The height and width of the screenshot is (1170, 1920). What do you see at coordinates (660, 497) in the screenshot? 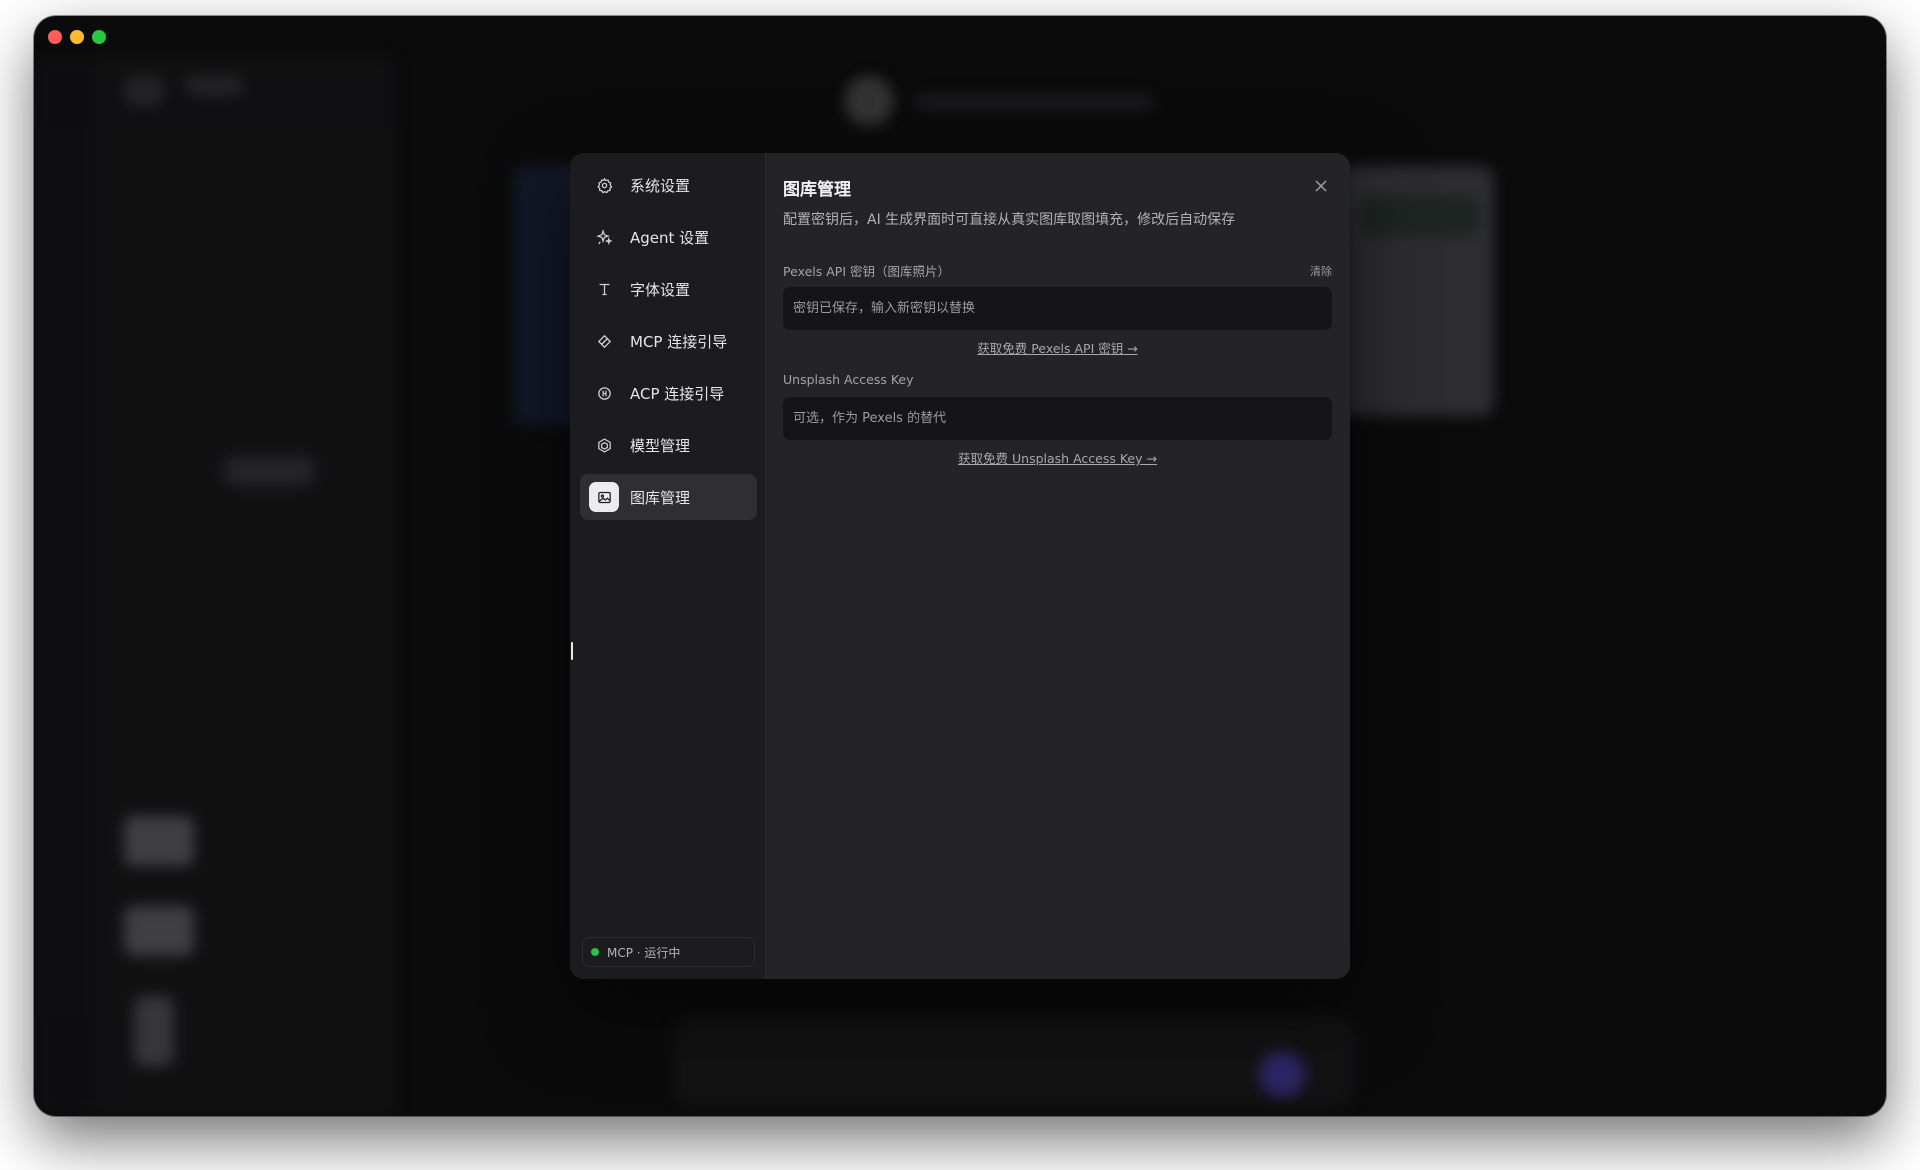
I see `nav-item-label: 图库管理` at bounding box center [660, 497].